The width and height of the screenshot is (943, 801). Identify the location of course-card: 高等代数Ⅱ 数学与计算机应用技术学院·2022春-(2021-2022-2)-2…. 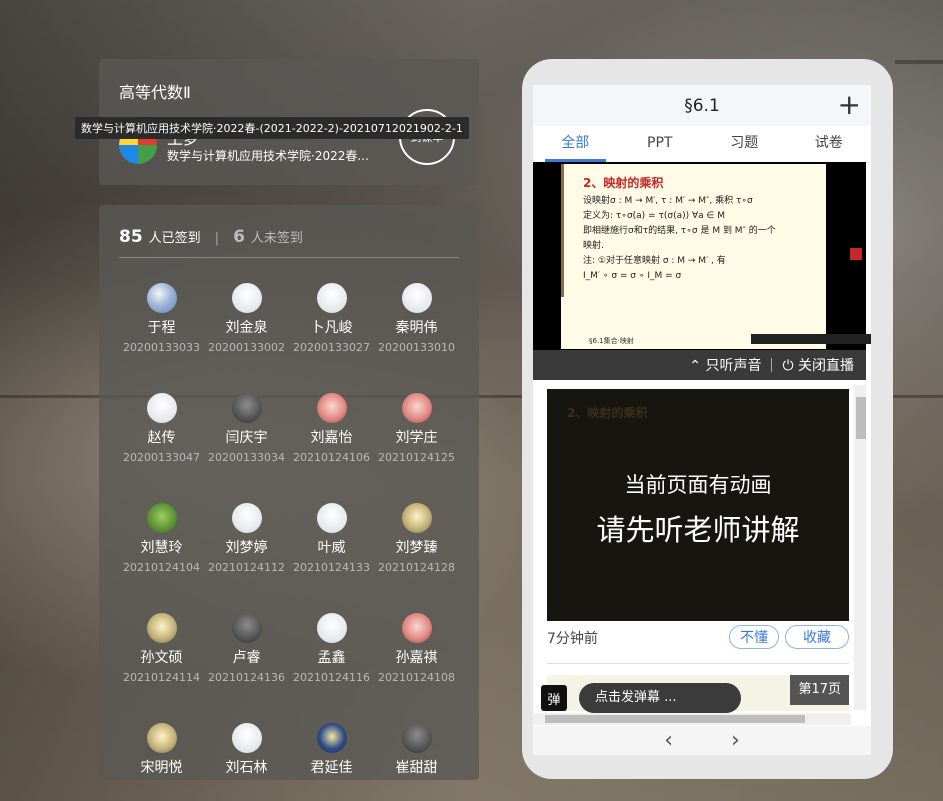
(277, 122).